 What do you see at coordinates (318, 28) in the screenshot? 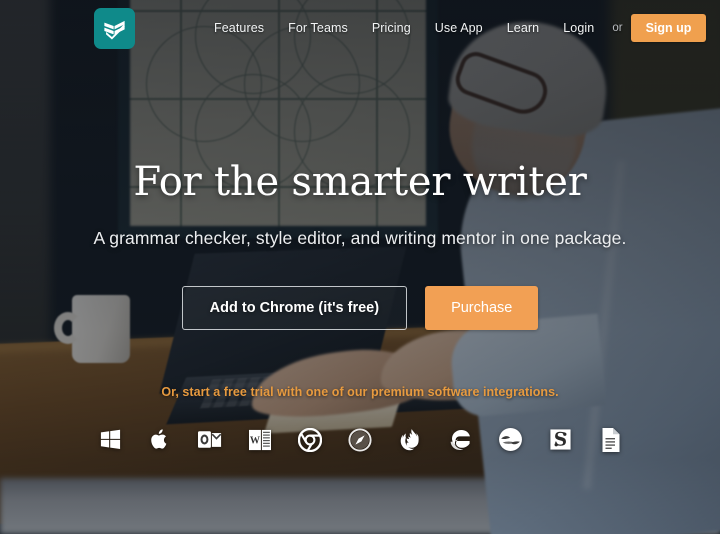
I see `nav-for-teams: For Teams` at bounding box center [318, 28].